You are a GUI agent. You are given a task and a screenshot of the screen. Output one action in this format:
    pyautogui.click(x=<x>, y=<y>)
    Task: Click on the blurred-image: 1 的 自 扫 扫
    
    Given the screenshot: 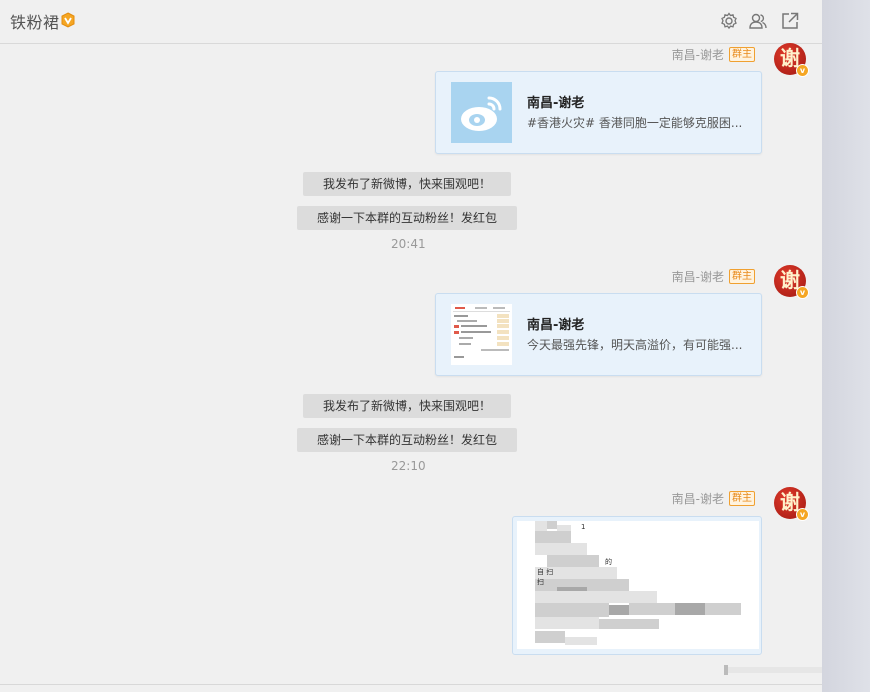 What is the action you would take?
    pyautogui.click(x=638, y=585)
    